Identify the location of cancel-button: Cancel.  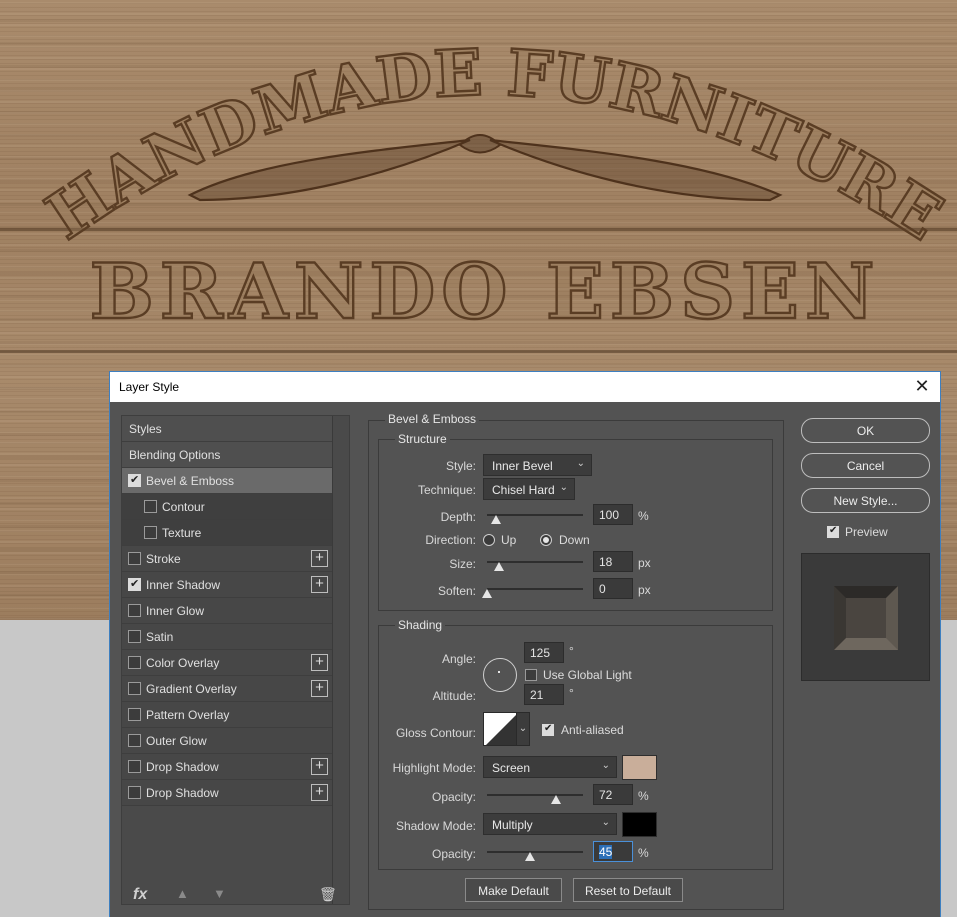
(865, 465).